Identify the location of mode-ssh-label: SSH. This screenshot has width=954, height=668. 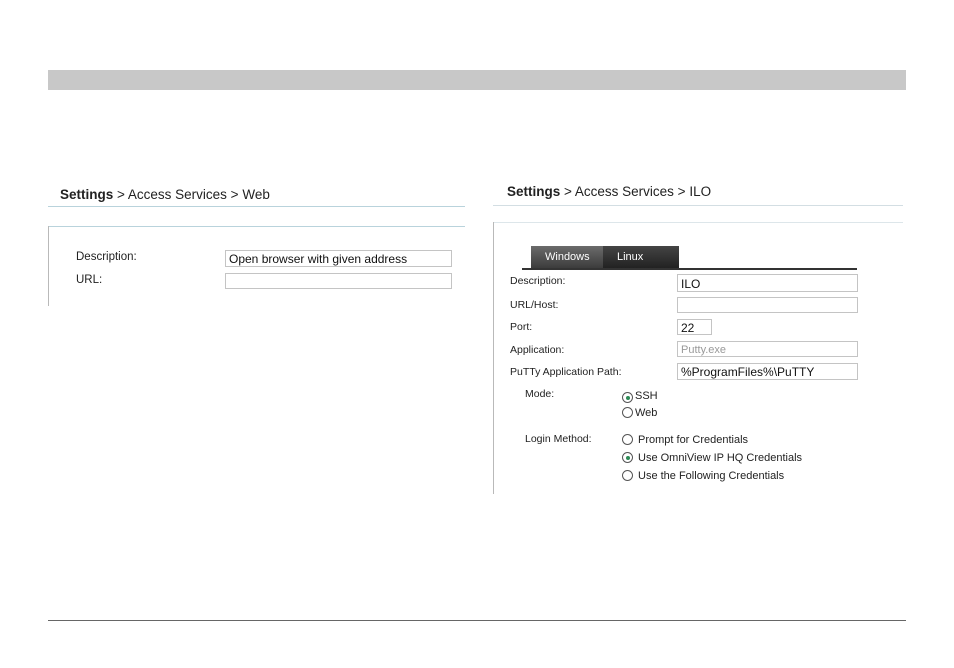
(646, 396).